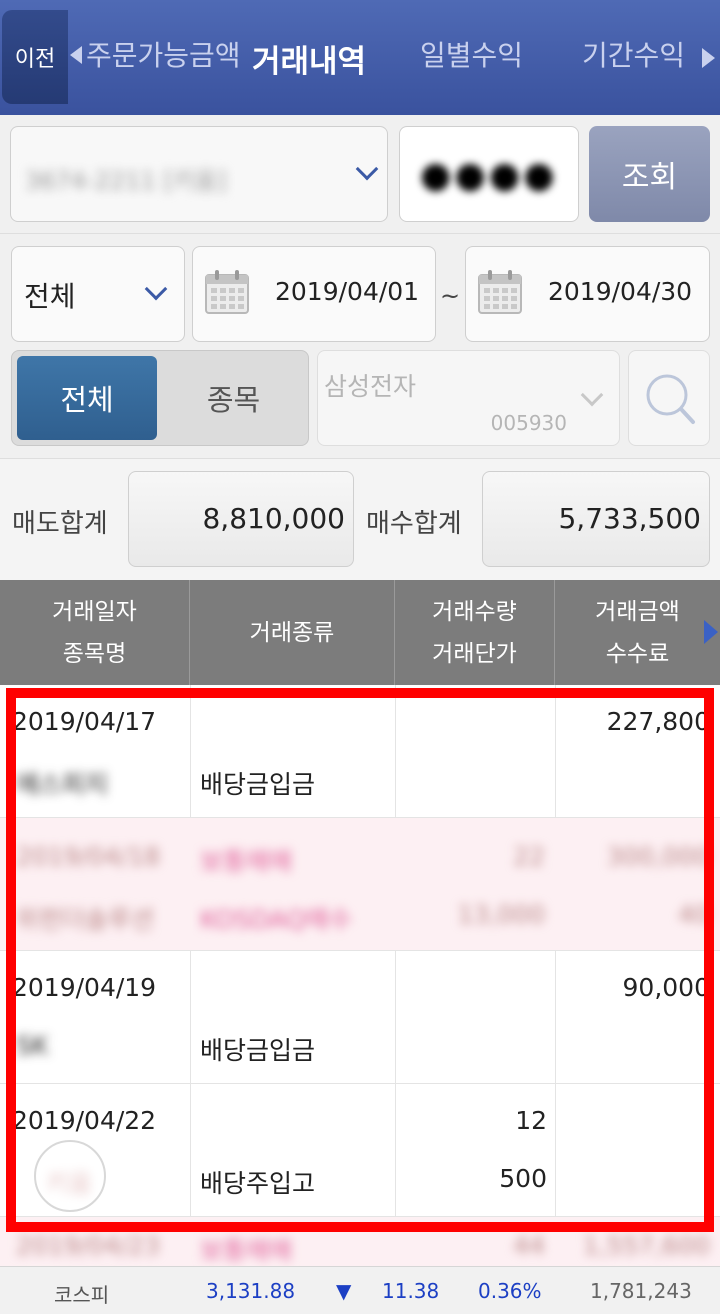 The image size is (720, 1314). I want to click on row-amount: 1,557,600, so click(646, 1245).